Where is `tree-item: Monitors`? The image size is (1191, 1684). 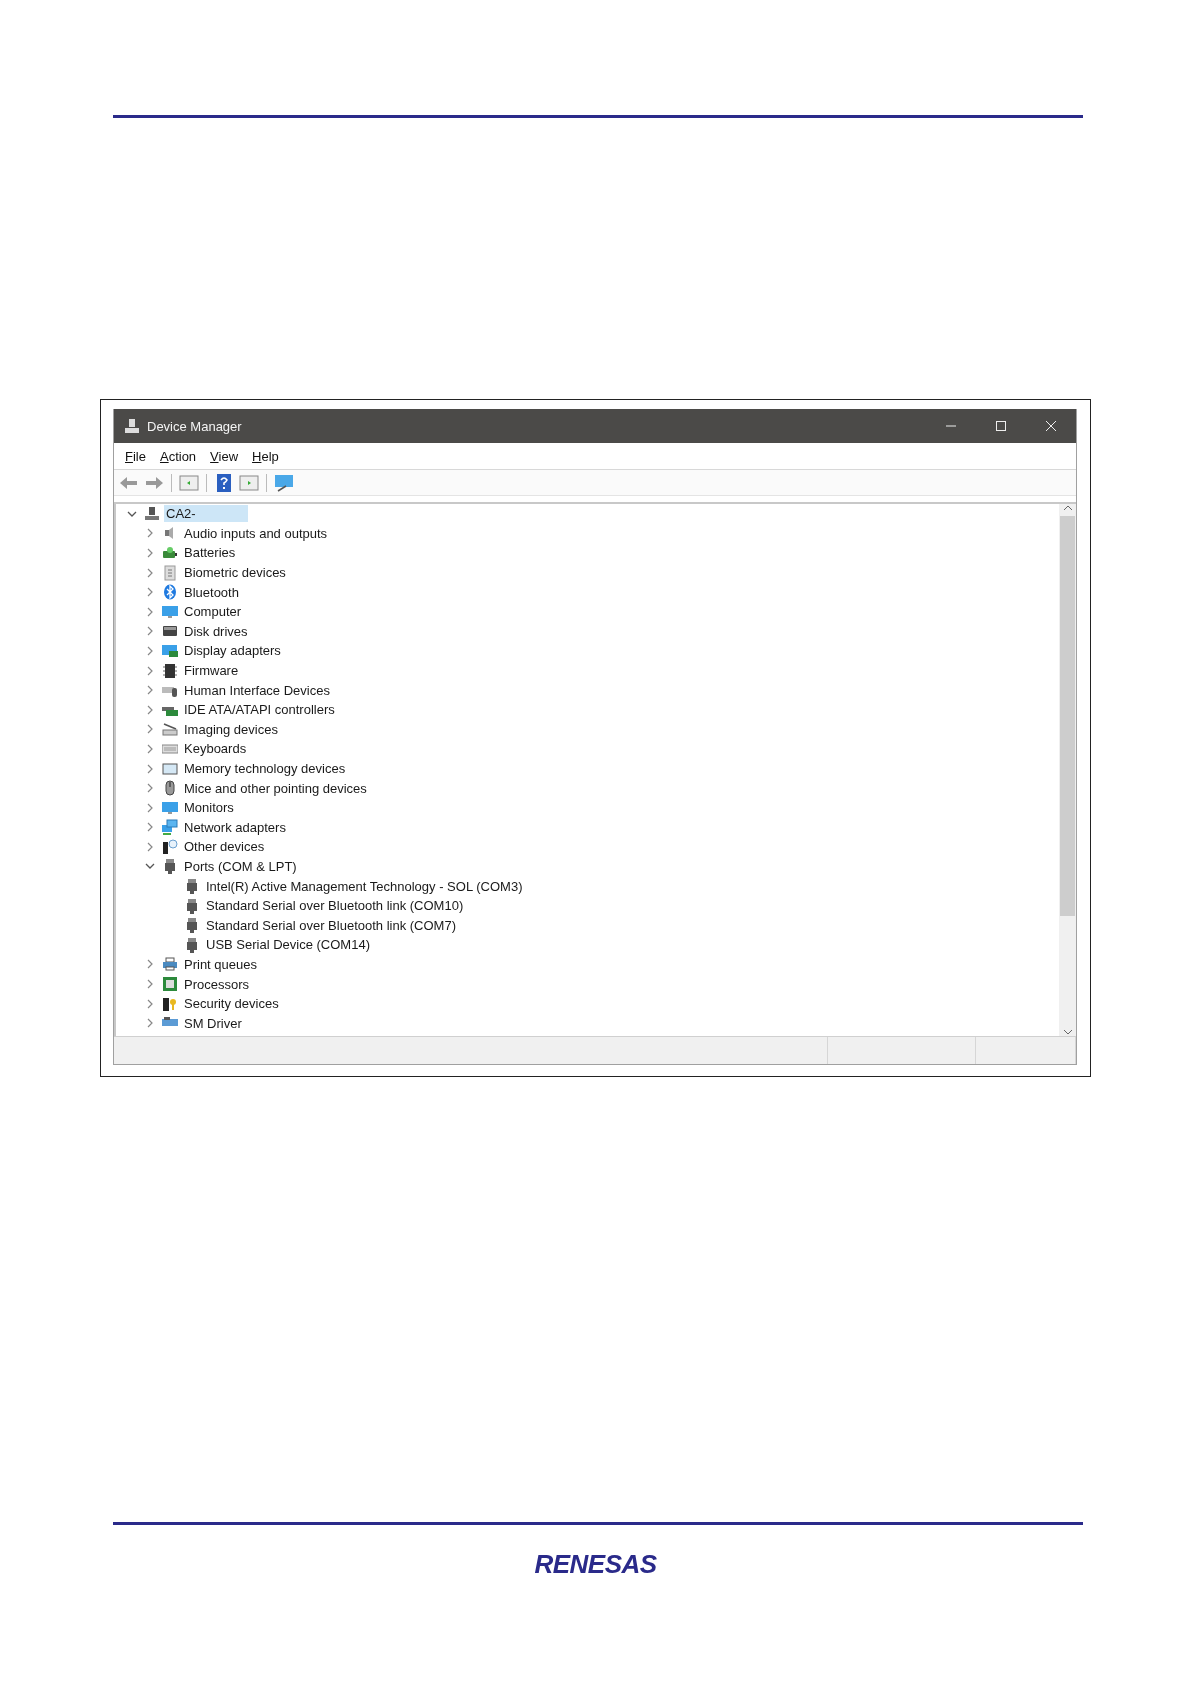
tree-item: Monitors is located at coordinates (209, 808).